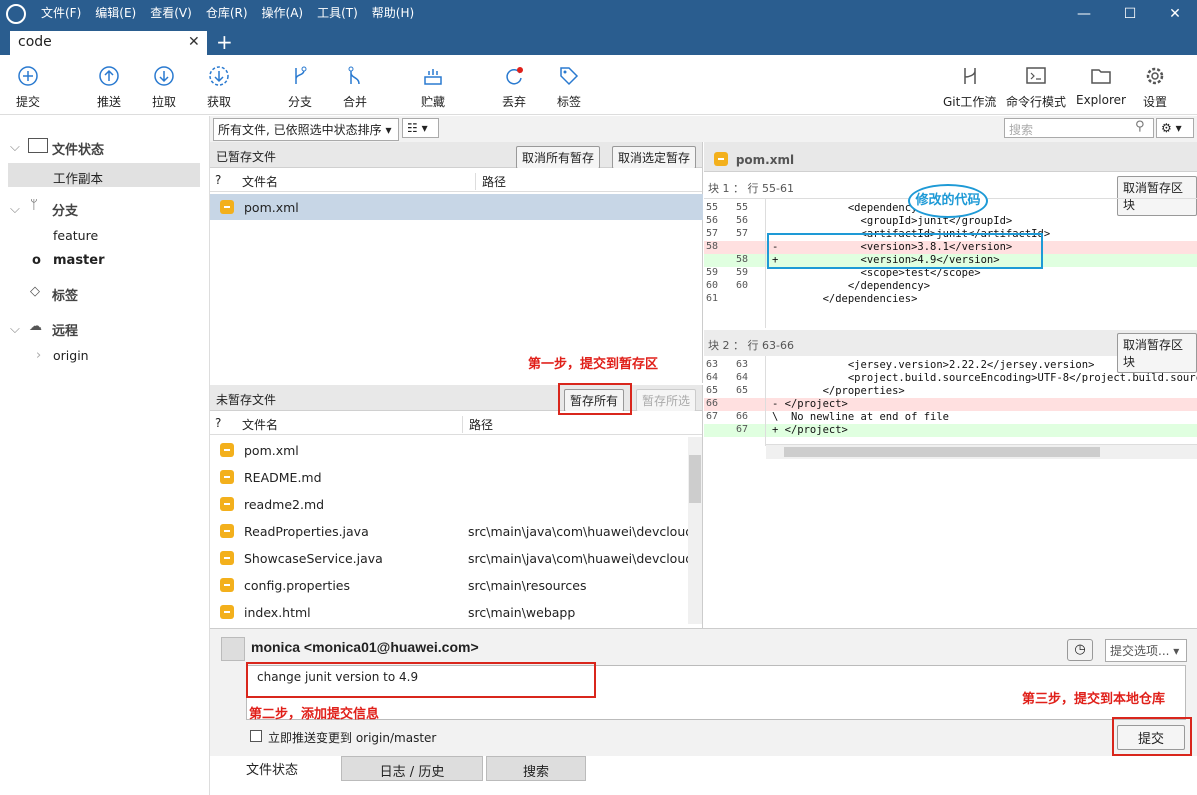 This screenshot has width=1197, height=795. What do you see at coordinates (1175, 128) in the screenshot?
I see `settings-dropdown: ⚙ ▾` at bounding box center [1175, 128].